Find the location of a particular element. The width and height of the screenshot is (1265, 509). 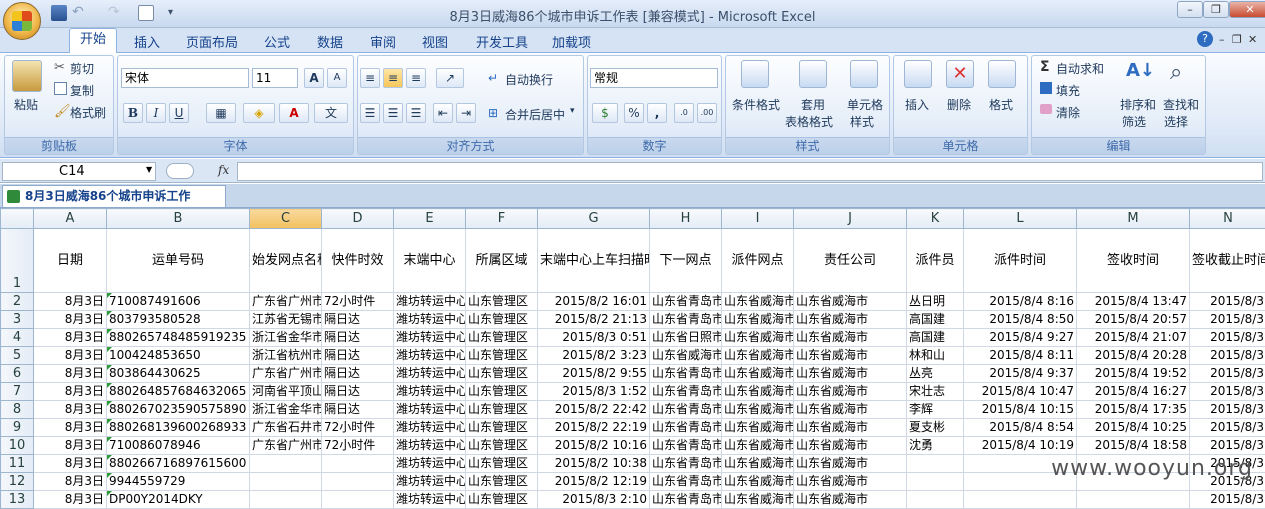

header-cell-j: 责任公司 is located at coordinates (850, 261).